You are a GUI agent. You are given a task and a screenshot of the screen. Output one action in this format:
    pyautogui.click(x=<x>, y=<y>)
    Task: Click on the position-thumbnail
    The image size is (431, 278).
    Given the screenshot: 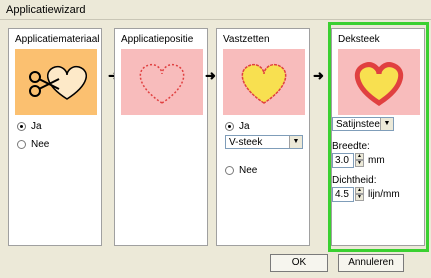 What is the action you would take?
    pyautogui.click(x=162, y=82)
    